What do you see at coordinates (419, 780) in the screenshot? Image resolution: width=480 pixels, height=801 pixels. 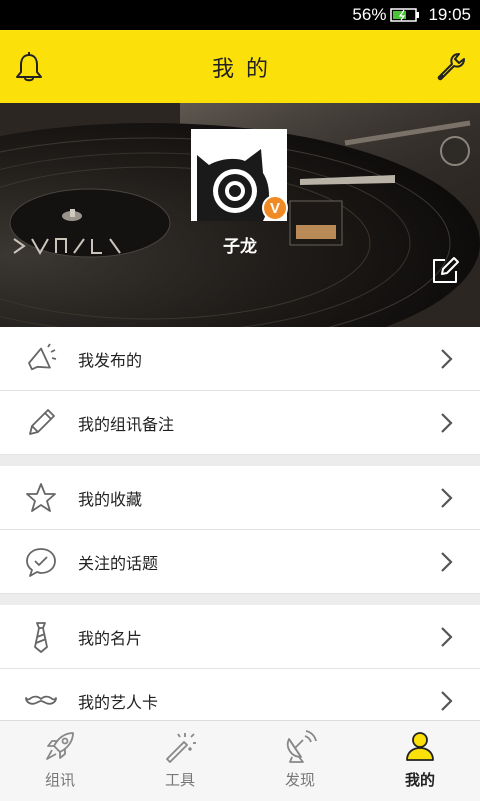 I see `tab-label: 我的` at bounding box center [419, 780].